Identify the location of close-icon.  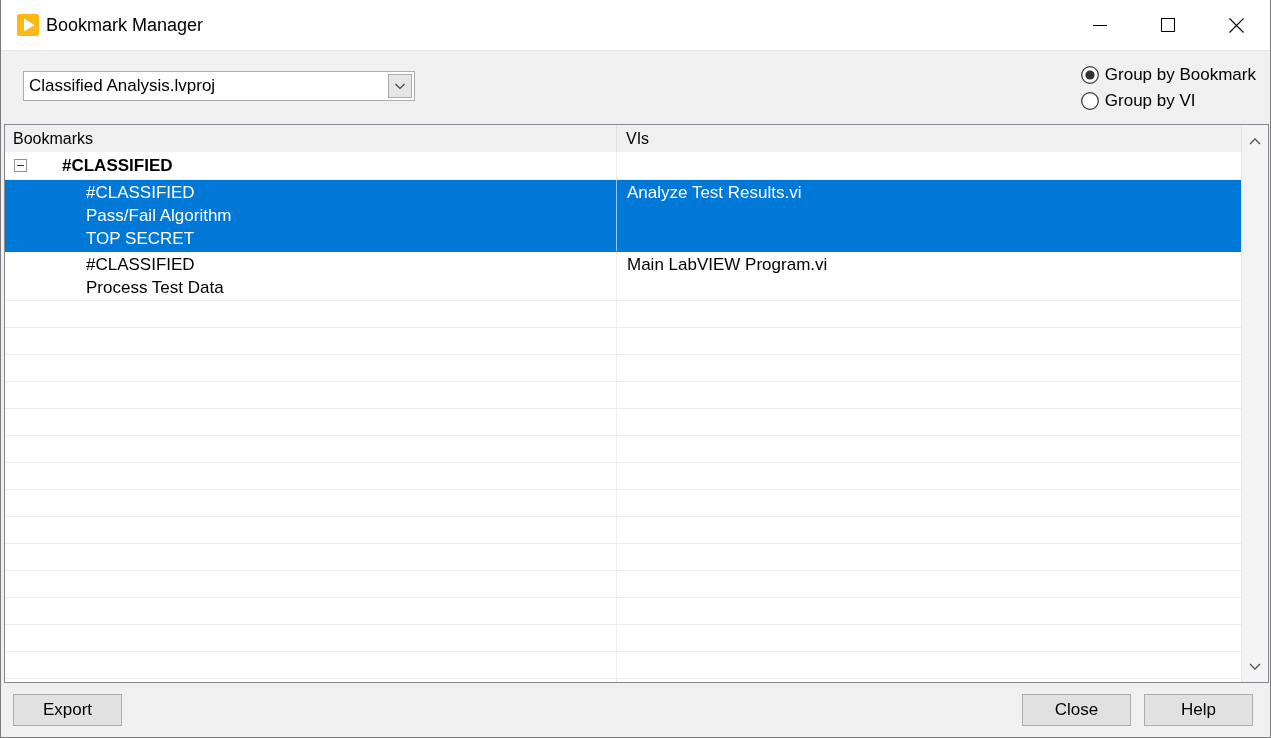
(1236, 25).